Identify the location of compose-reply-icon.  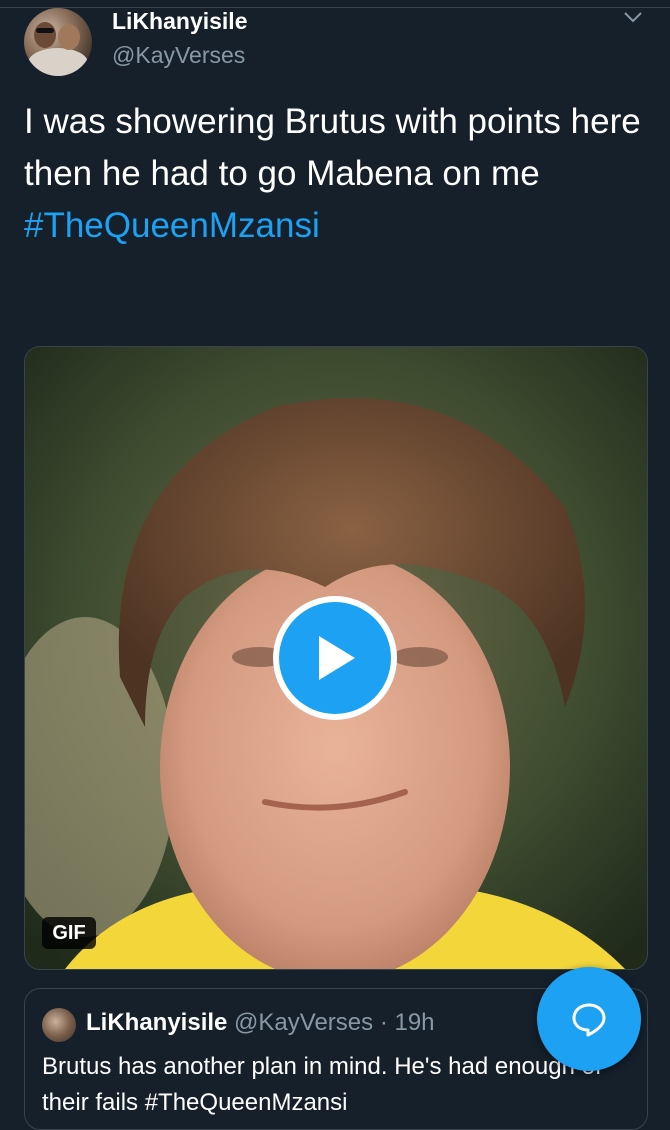
(589, 1020).